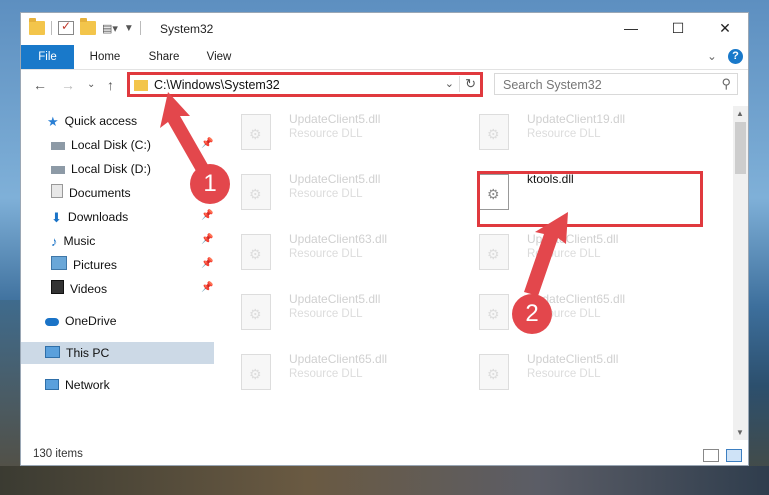 This screenshot has height=495, width=769. What do you see at coordinates (532, 314) in the screenshot?
I see `step-marker-2: 2` at bounding box center [532, 314].